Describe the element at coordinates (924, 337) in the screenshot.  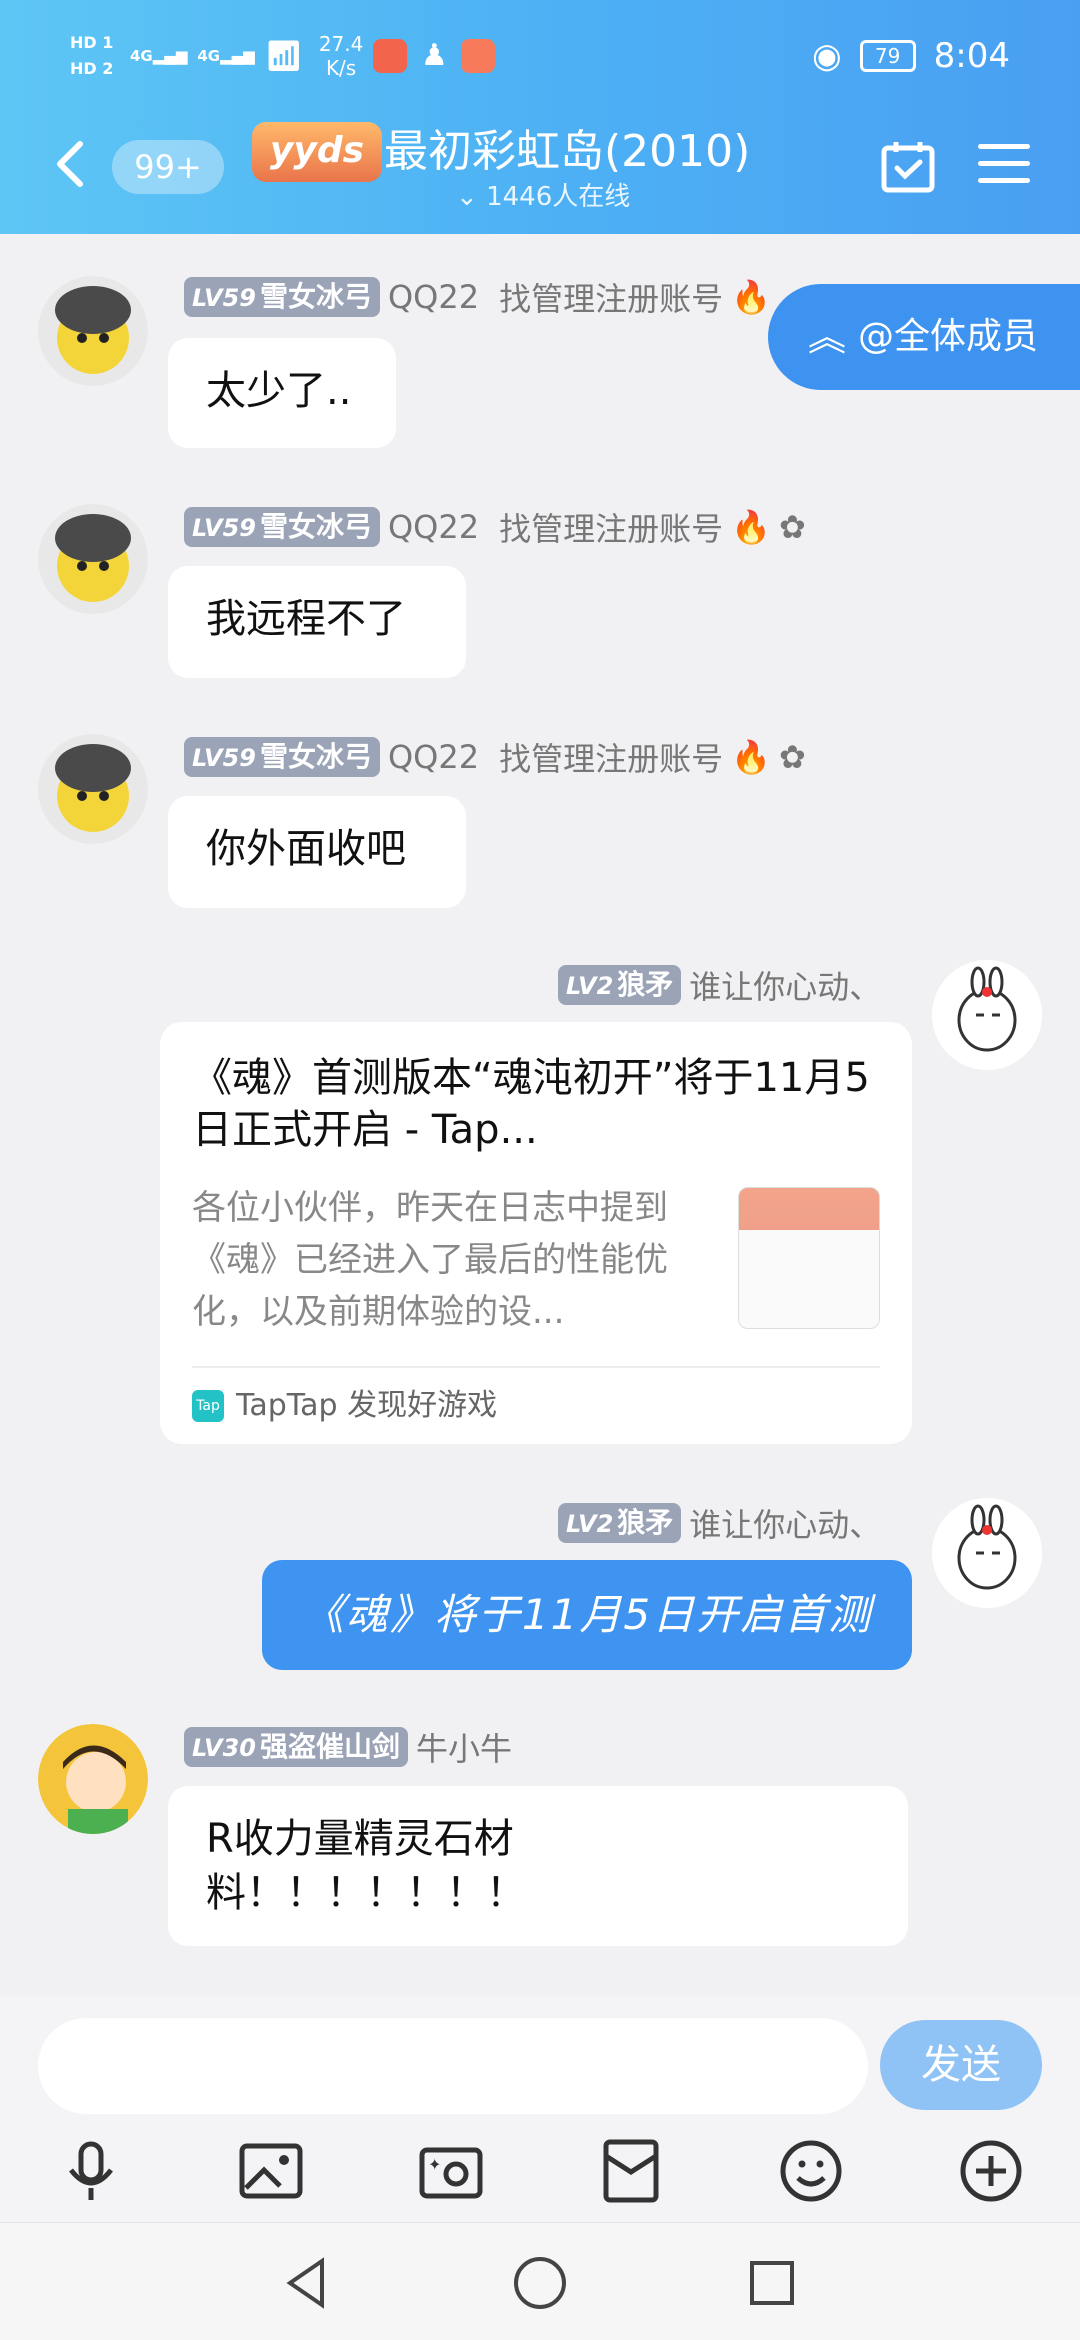
I see `mention-all-button: ︽ @全体成员` at that location.